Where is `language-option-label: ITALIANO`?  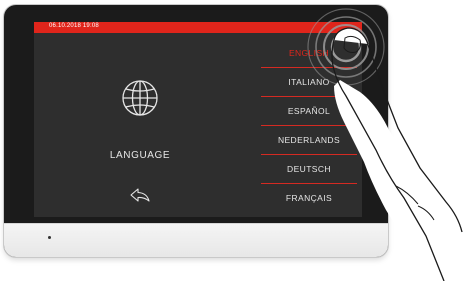 language-option-label: ITALIANO is located at coordinates (309, 82).